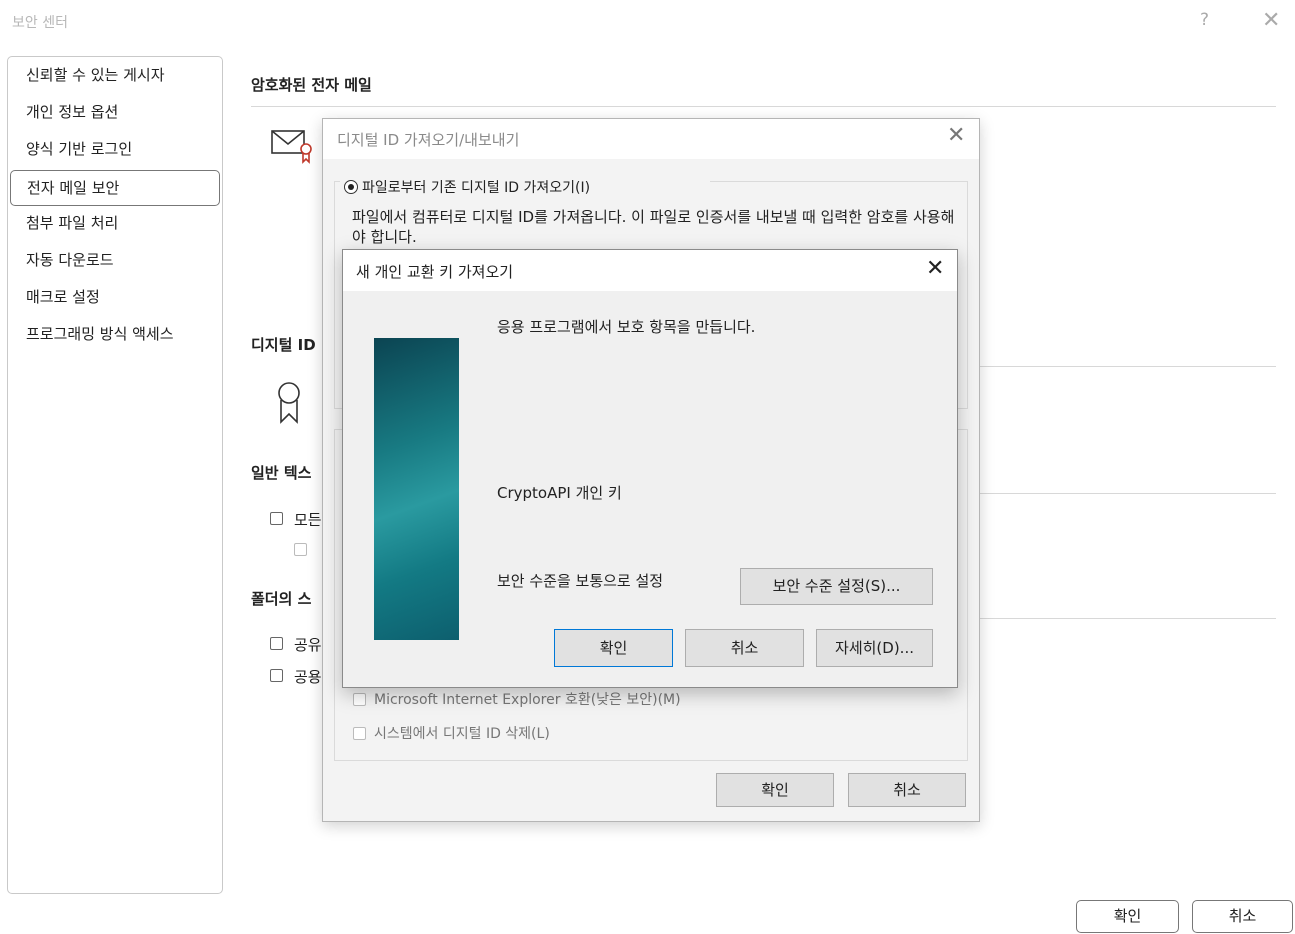 The width and height of the screenshot is (1295, 934). I want to click on sidebar-item-auto-download: 자동 다운로드, so click(115, 260).